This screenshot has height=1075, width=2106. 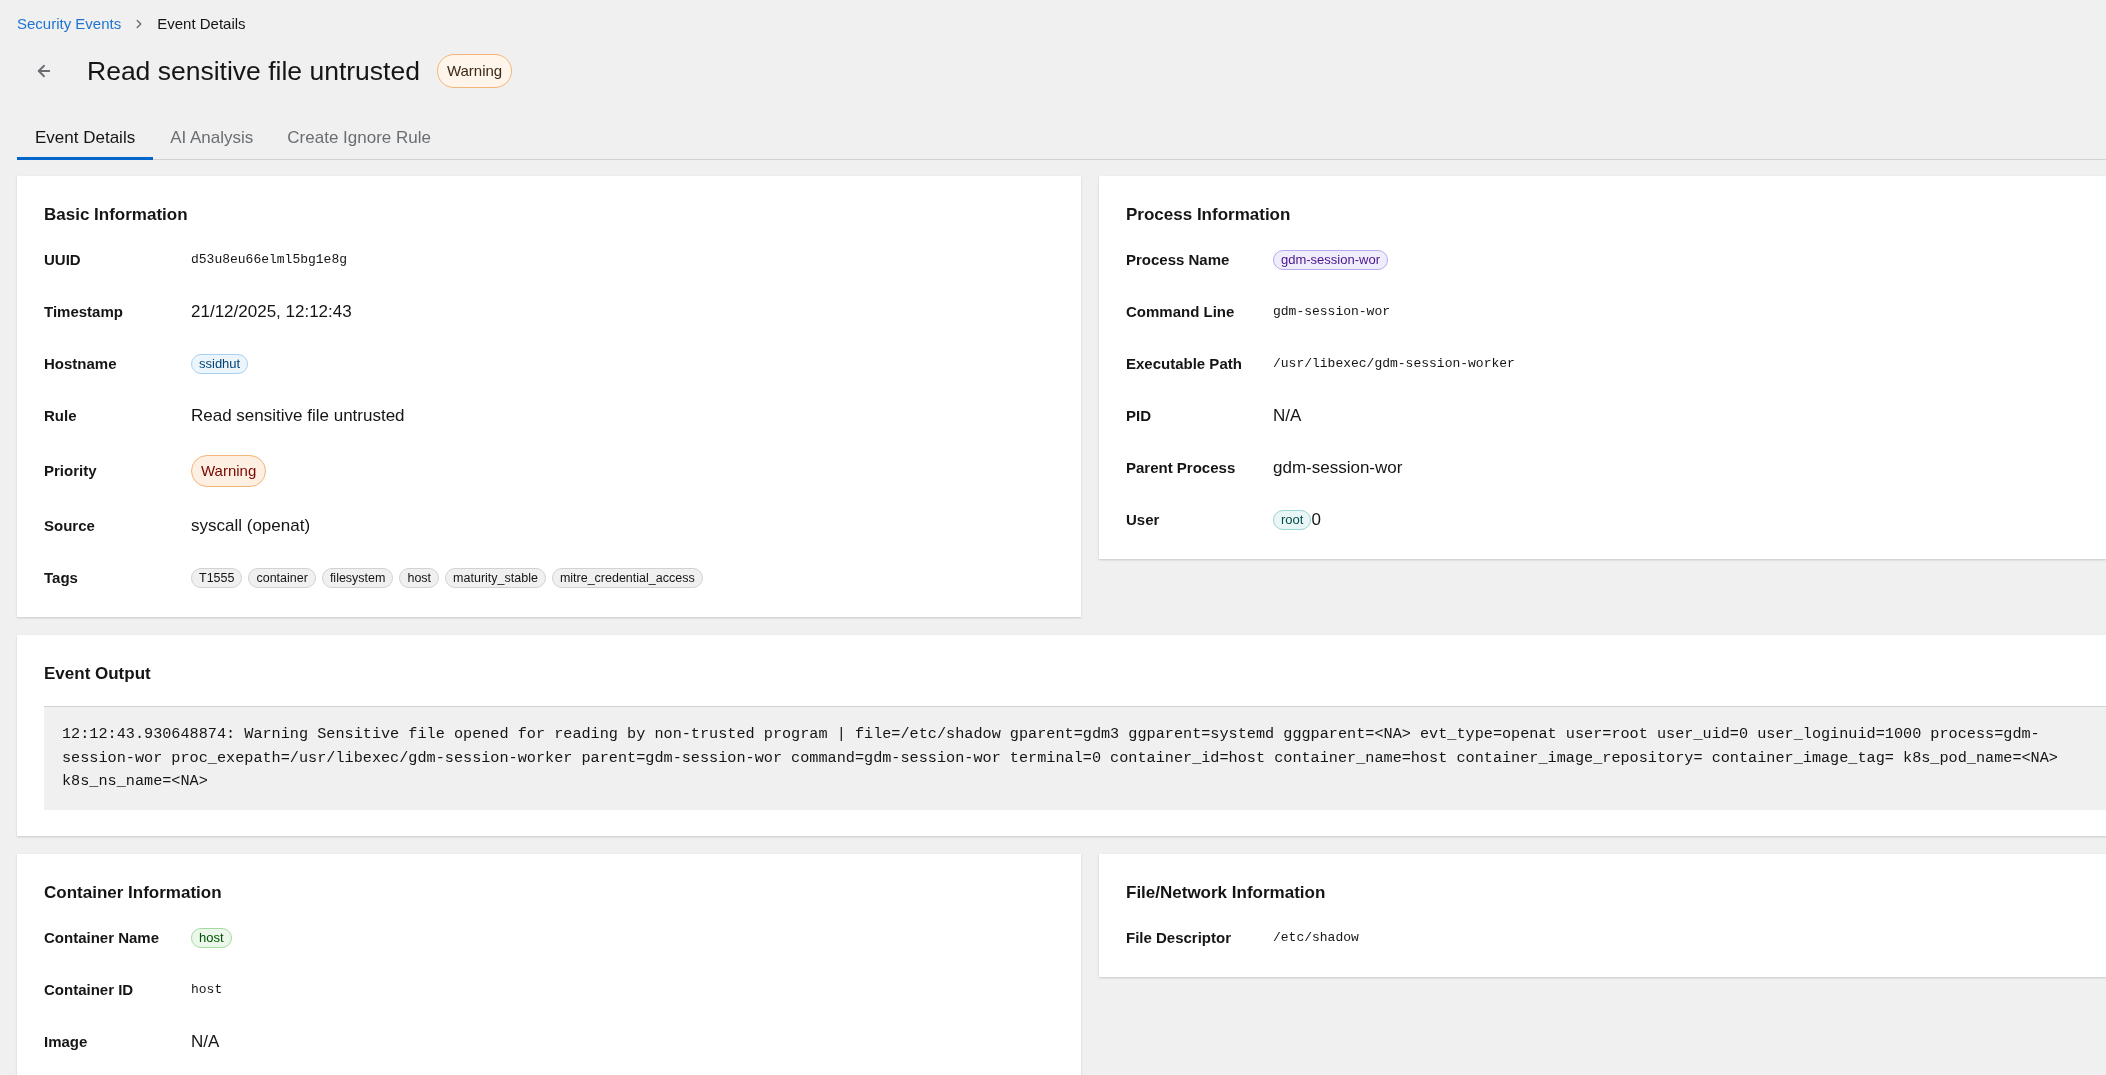 What do you see at coordinates (71, 471) in the screenshot?
I see `field-label: Priority` at bounding box center [71, 471].